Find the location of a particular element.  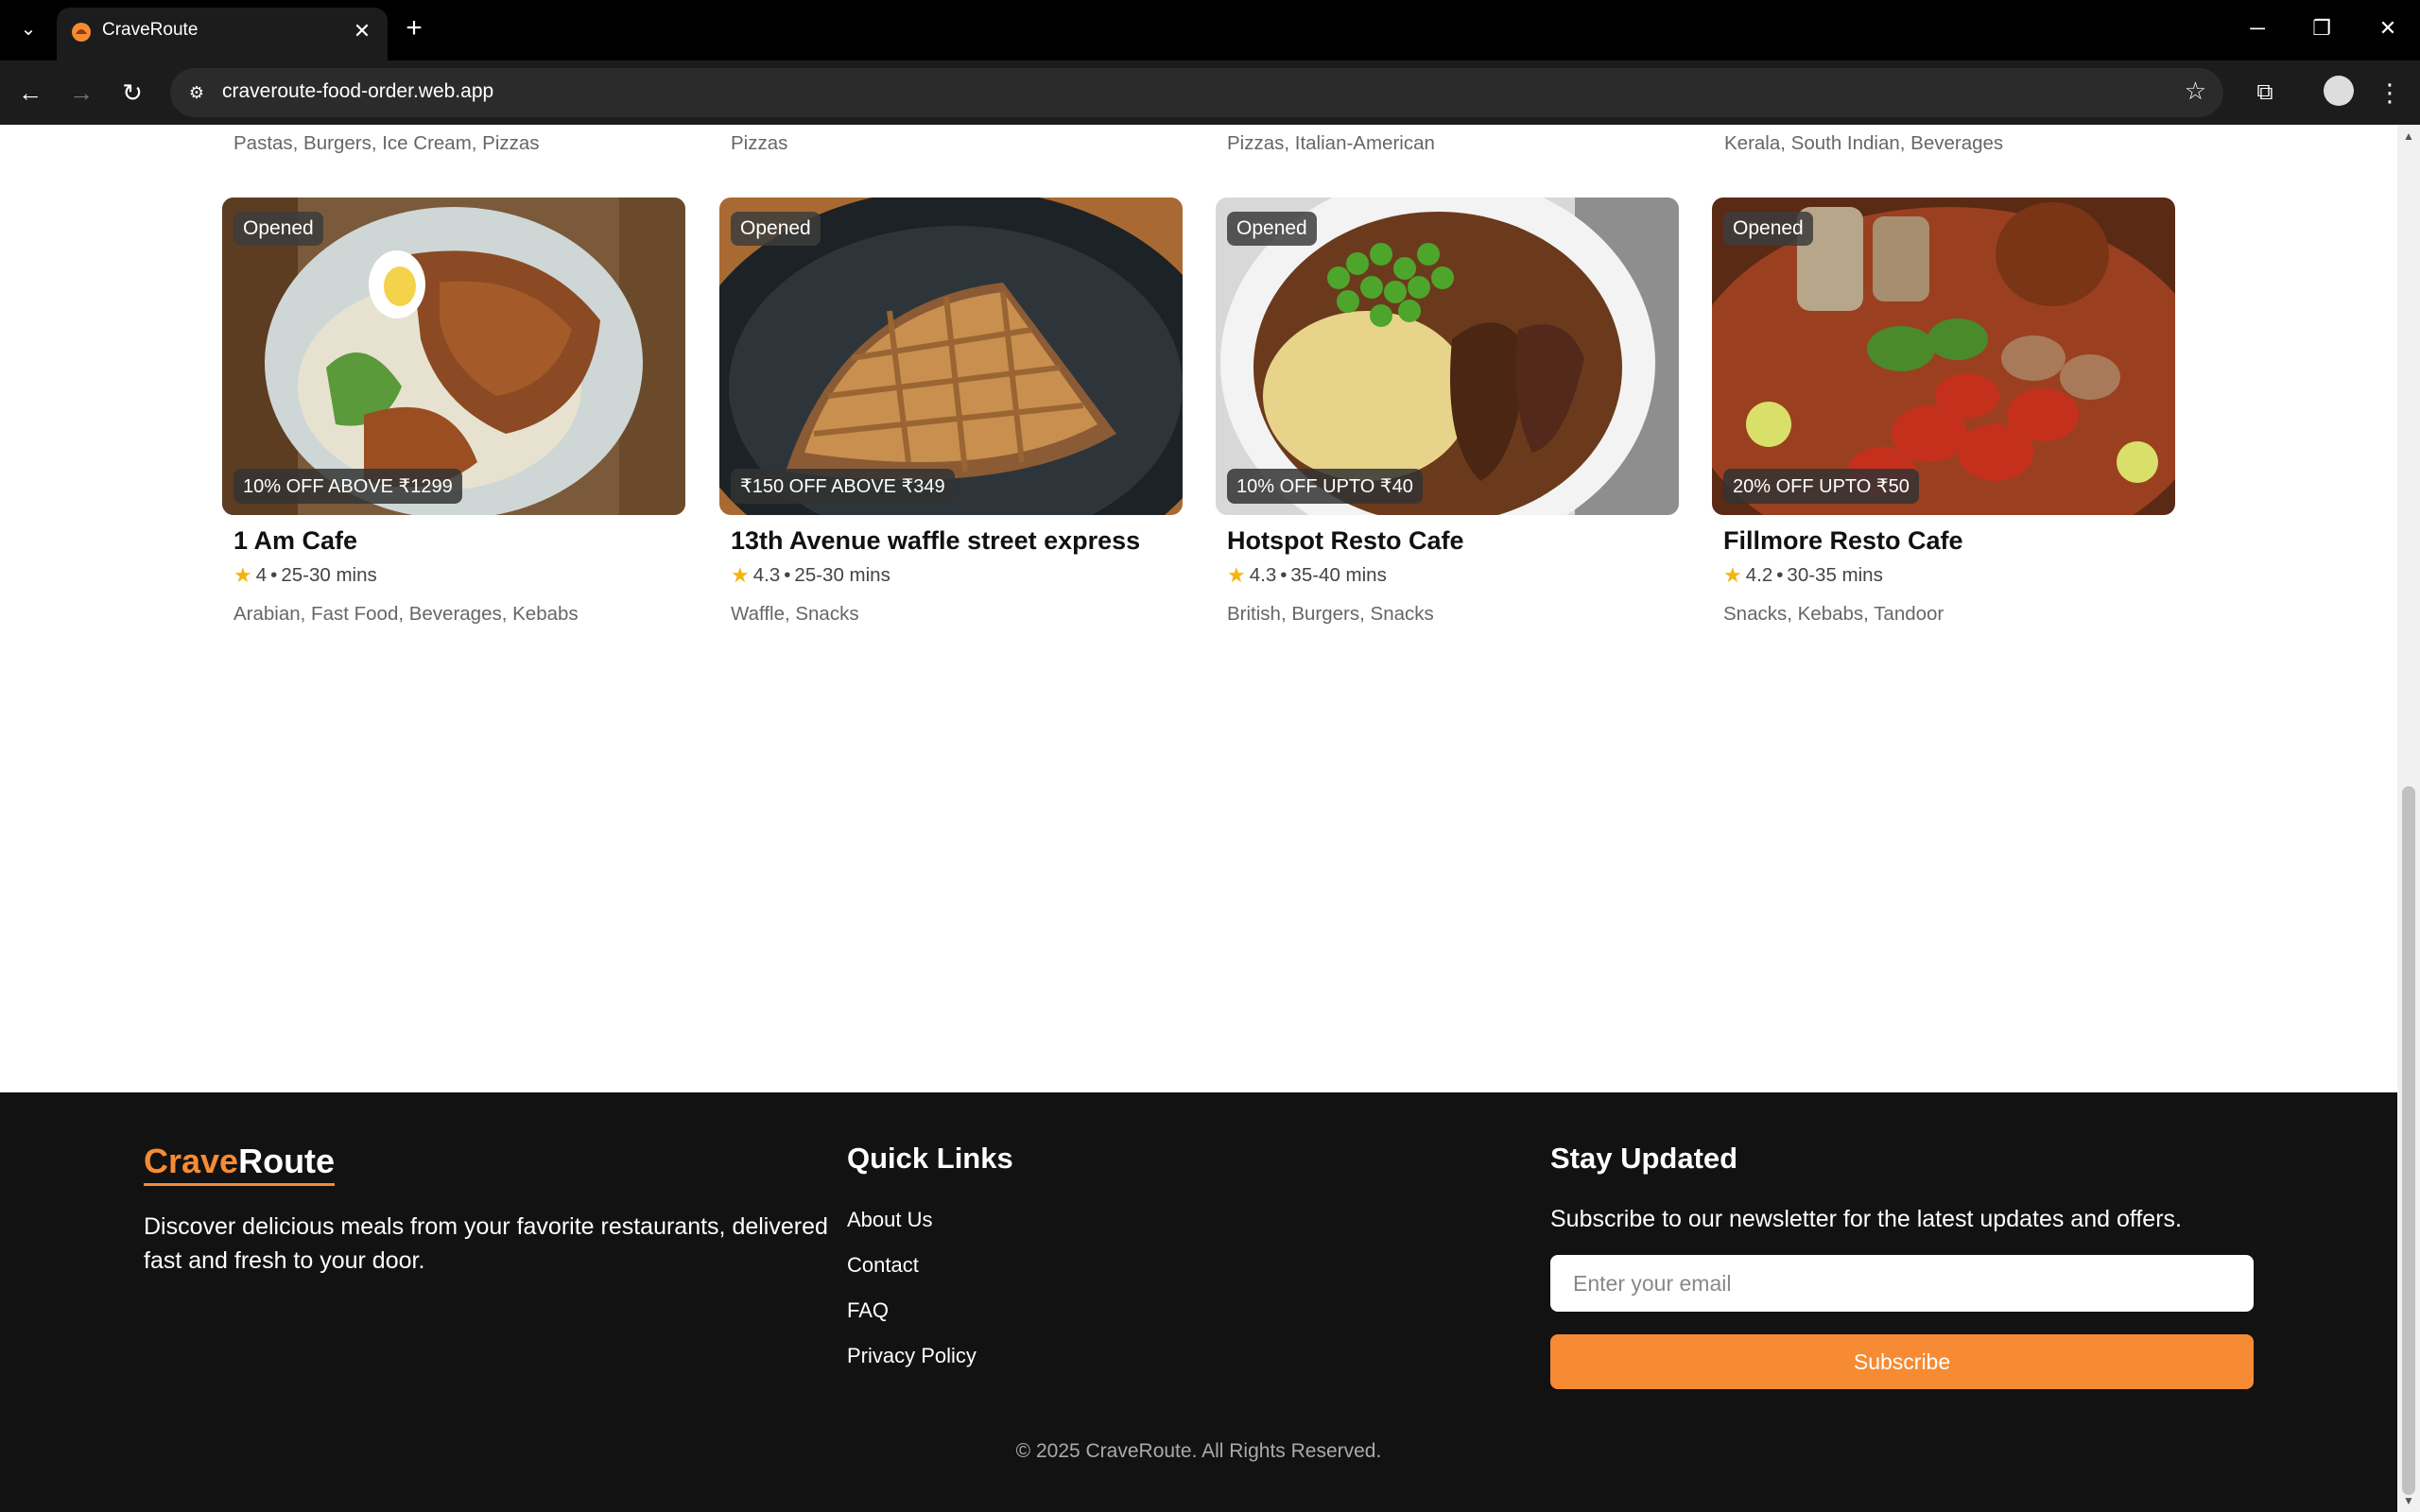

forward-button: → is located at coordinates (81, 93).